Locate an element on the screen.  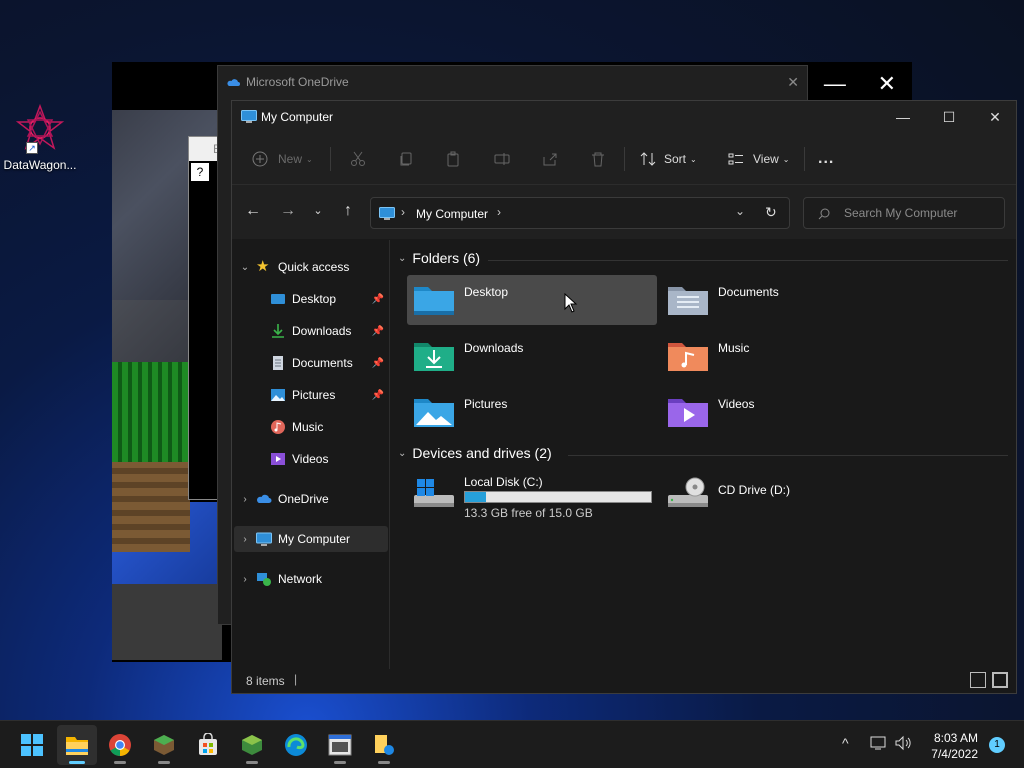
system-clock: 8:03 AM 7/4/2022 is located at coordinates (954, 746).